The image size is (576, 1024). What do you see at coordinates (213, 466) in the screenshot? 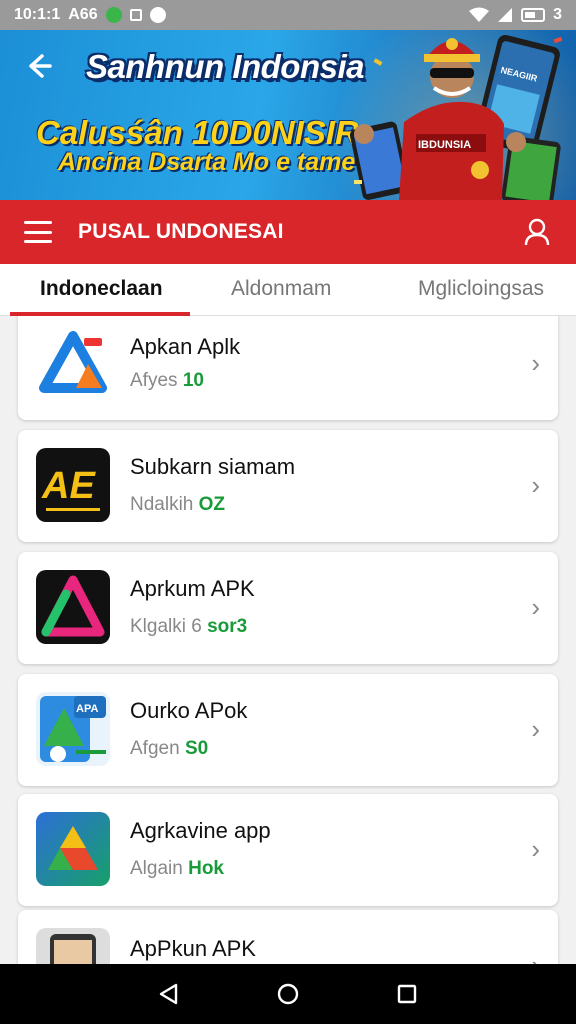
I see `app-name: Subkarn siamam` at bounding box center [213, 466].